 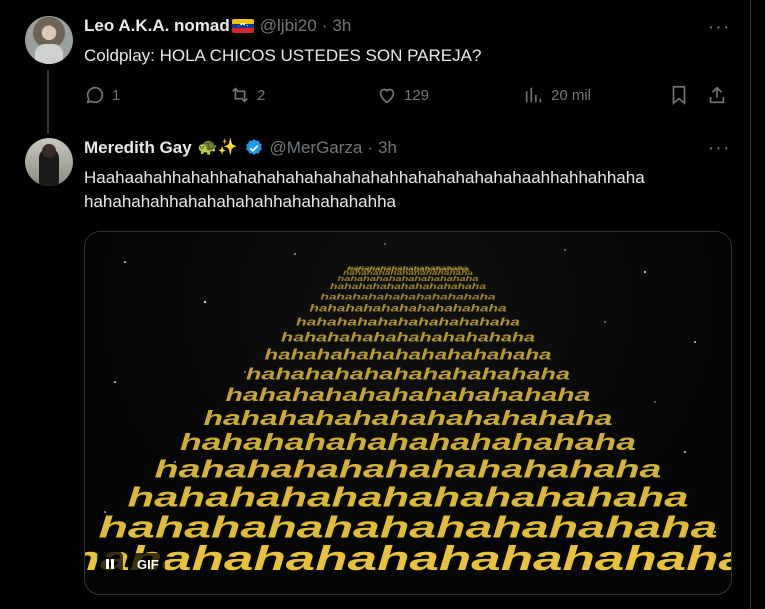 I want to click on like-count: 129, so click(x=417, y=95).